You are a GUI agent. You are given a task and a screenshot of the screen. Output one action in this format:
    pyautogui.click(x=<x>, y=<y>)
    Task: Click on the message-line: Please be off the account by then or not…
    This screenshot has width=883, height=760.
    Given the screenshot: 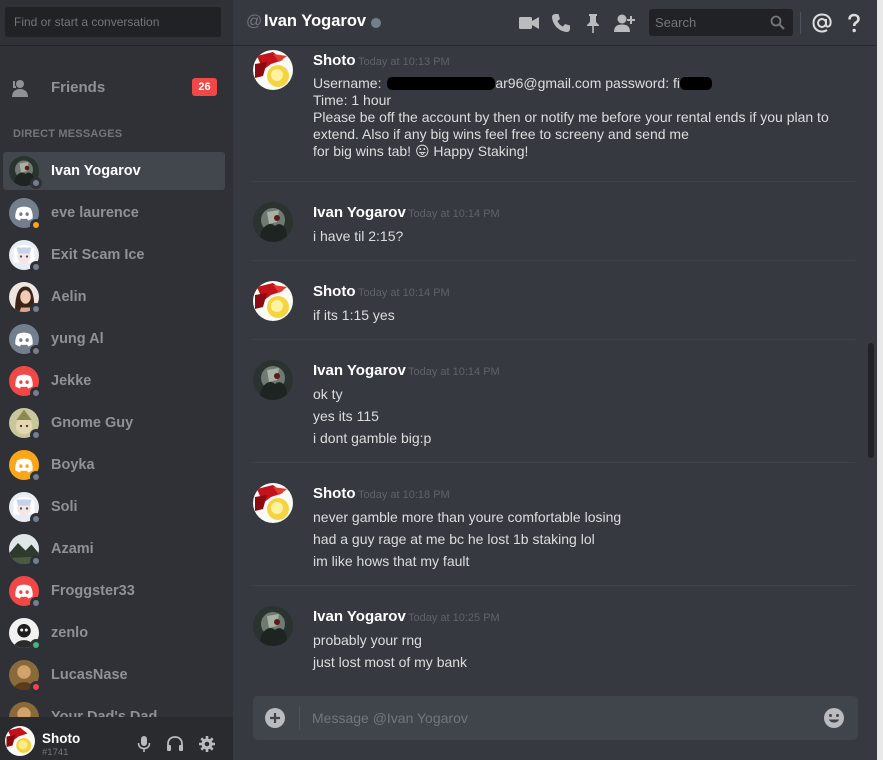 What is the action you would take?
    pyautogui.click(x=571, y=117)
    